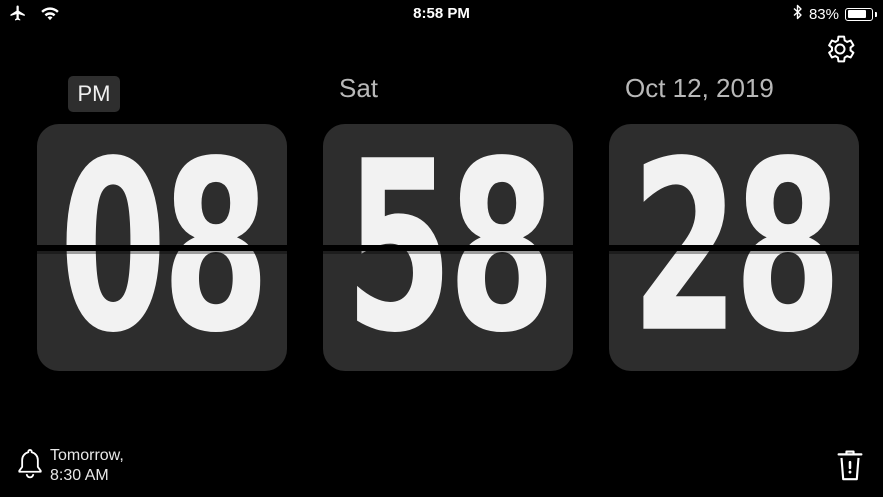 The width and height of the screenshot is (883, 497). I want to click on status-bar: 8:58 PM 83%, so click(441, 14).